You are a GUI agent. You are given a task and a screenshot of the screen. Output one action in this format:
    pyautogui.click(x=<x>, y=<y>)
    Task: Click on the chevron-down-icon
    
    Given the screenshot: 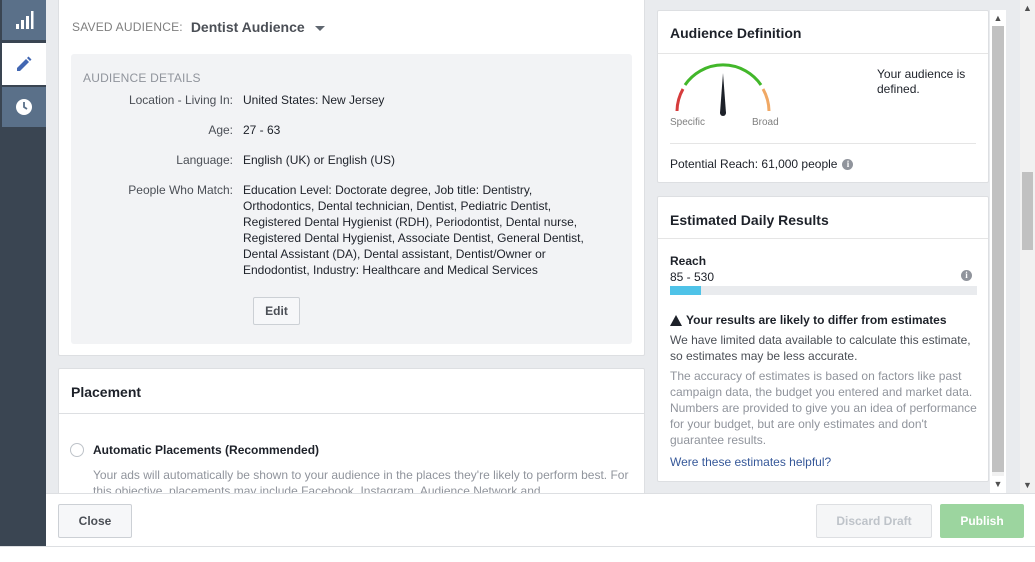 What is the action you would take?
    pyautogui.click(x=319, y=28)
    